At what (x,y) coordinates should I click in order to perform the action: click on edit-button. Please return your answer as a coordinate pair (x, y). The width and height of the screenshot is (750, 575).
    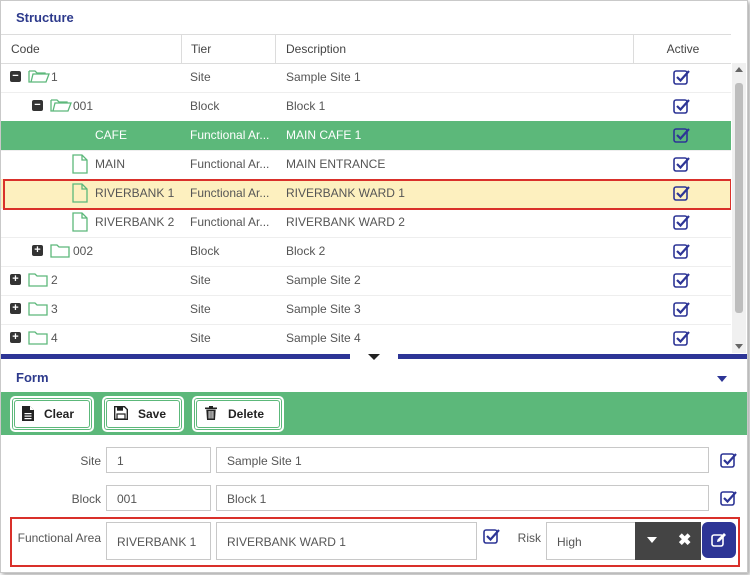
    Looking at the image, I should click on (719, 540).